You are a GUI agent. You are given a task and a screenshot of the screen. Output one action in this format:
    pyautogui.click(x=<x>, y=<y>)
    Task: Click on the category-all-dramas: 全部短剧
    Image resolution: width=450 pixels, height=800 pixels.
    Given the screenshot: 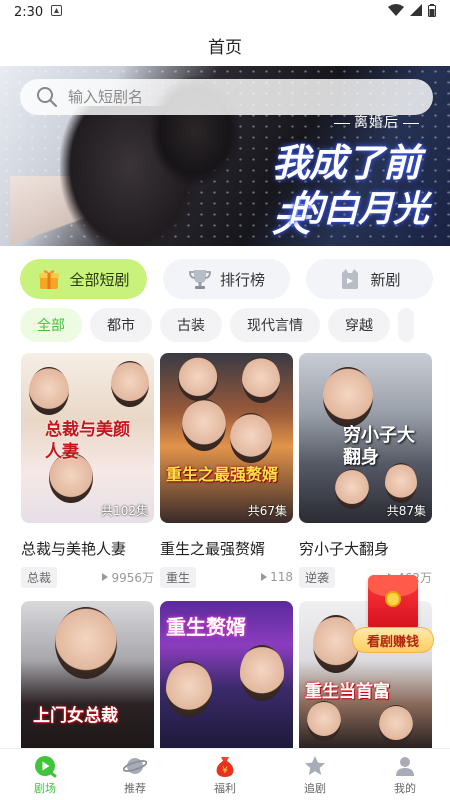 What is the action you would take?
    pyautogui.click(x=83, y=279)
    